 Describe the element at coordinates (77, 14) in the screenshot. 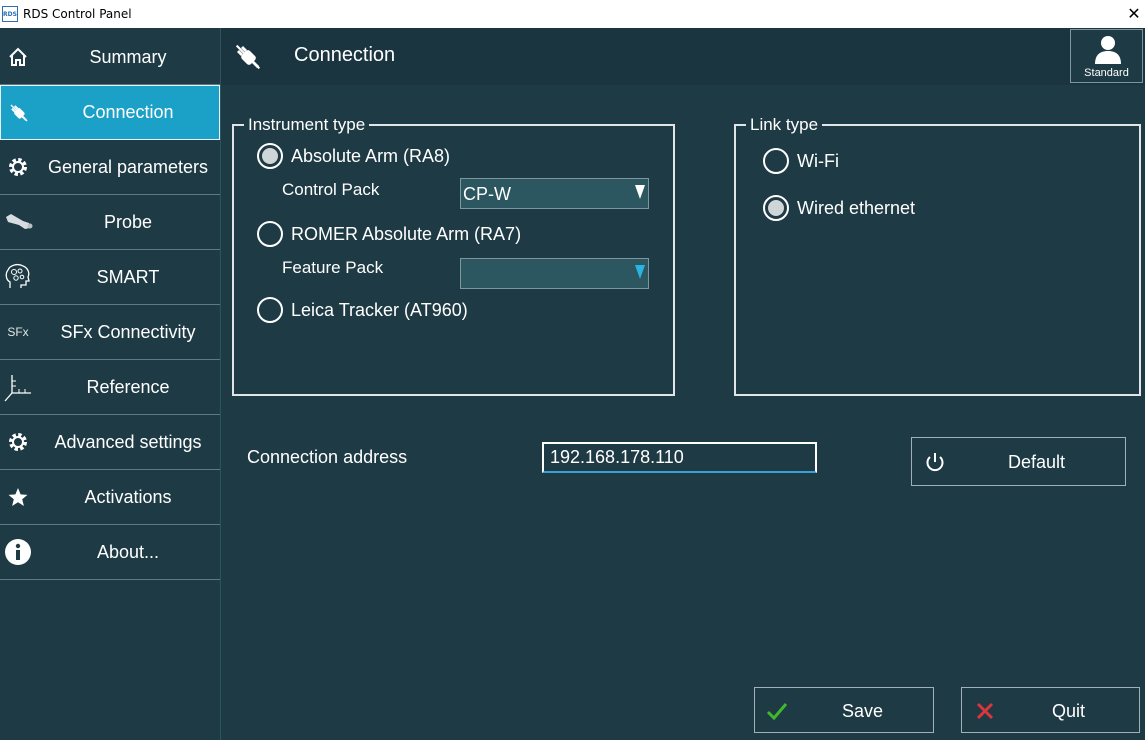

I see `window-title: RDS Control Panel` at that location.